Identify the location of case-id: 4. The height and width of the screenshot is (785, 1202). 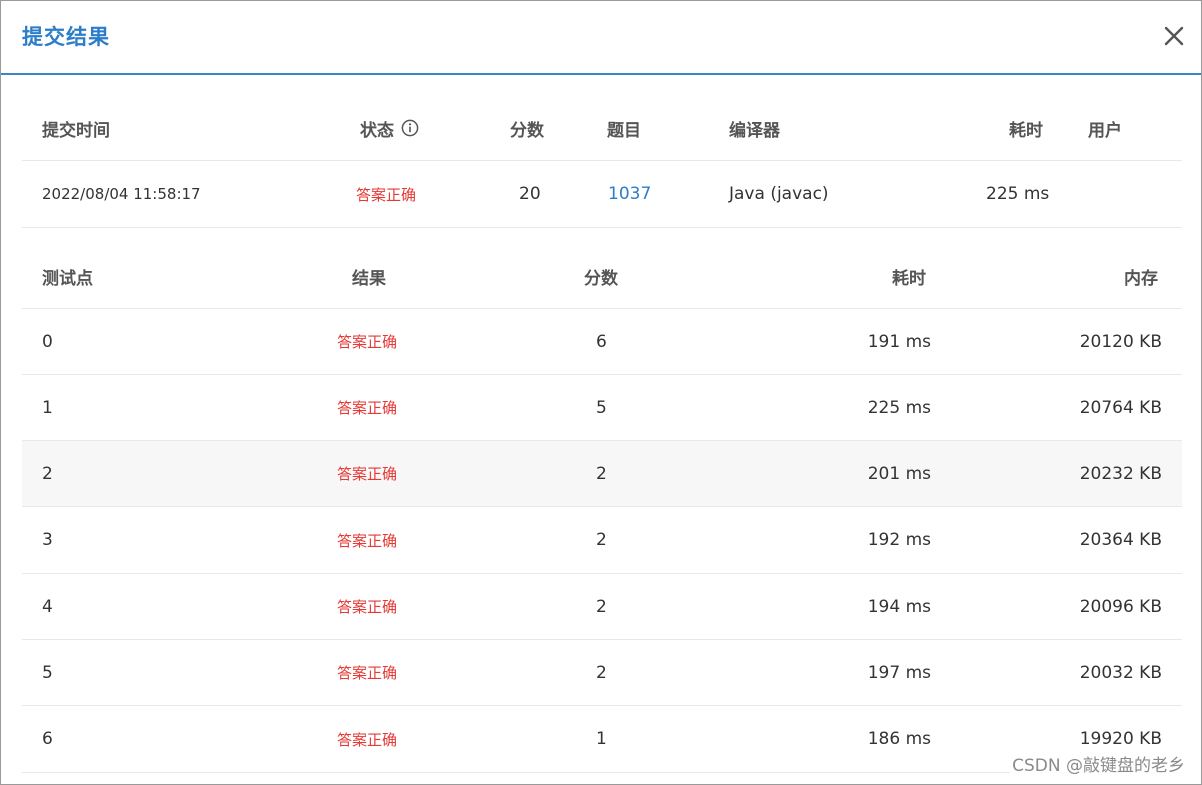
(47, 606).